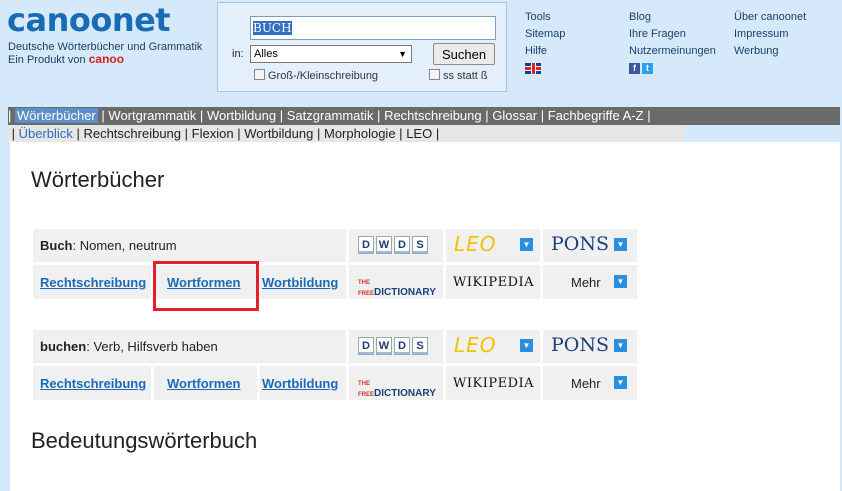 The image size is (842, 491). I want to click on link-wortbildung-buchen: Wortbildung, so click(300, 383).